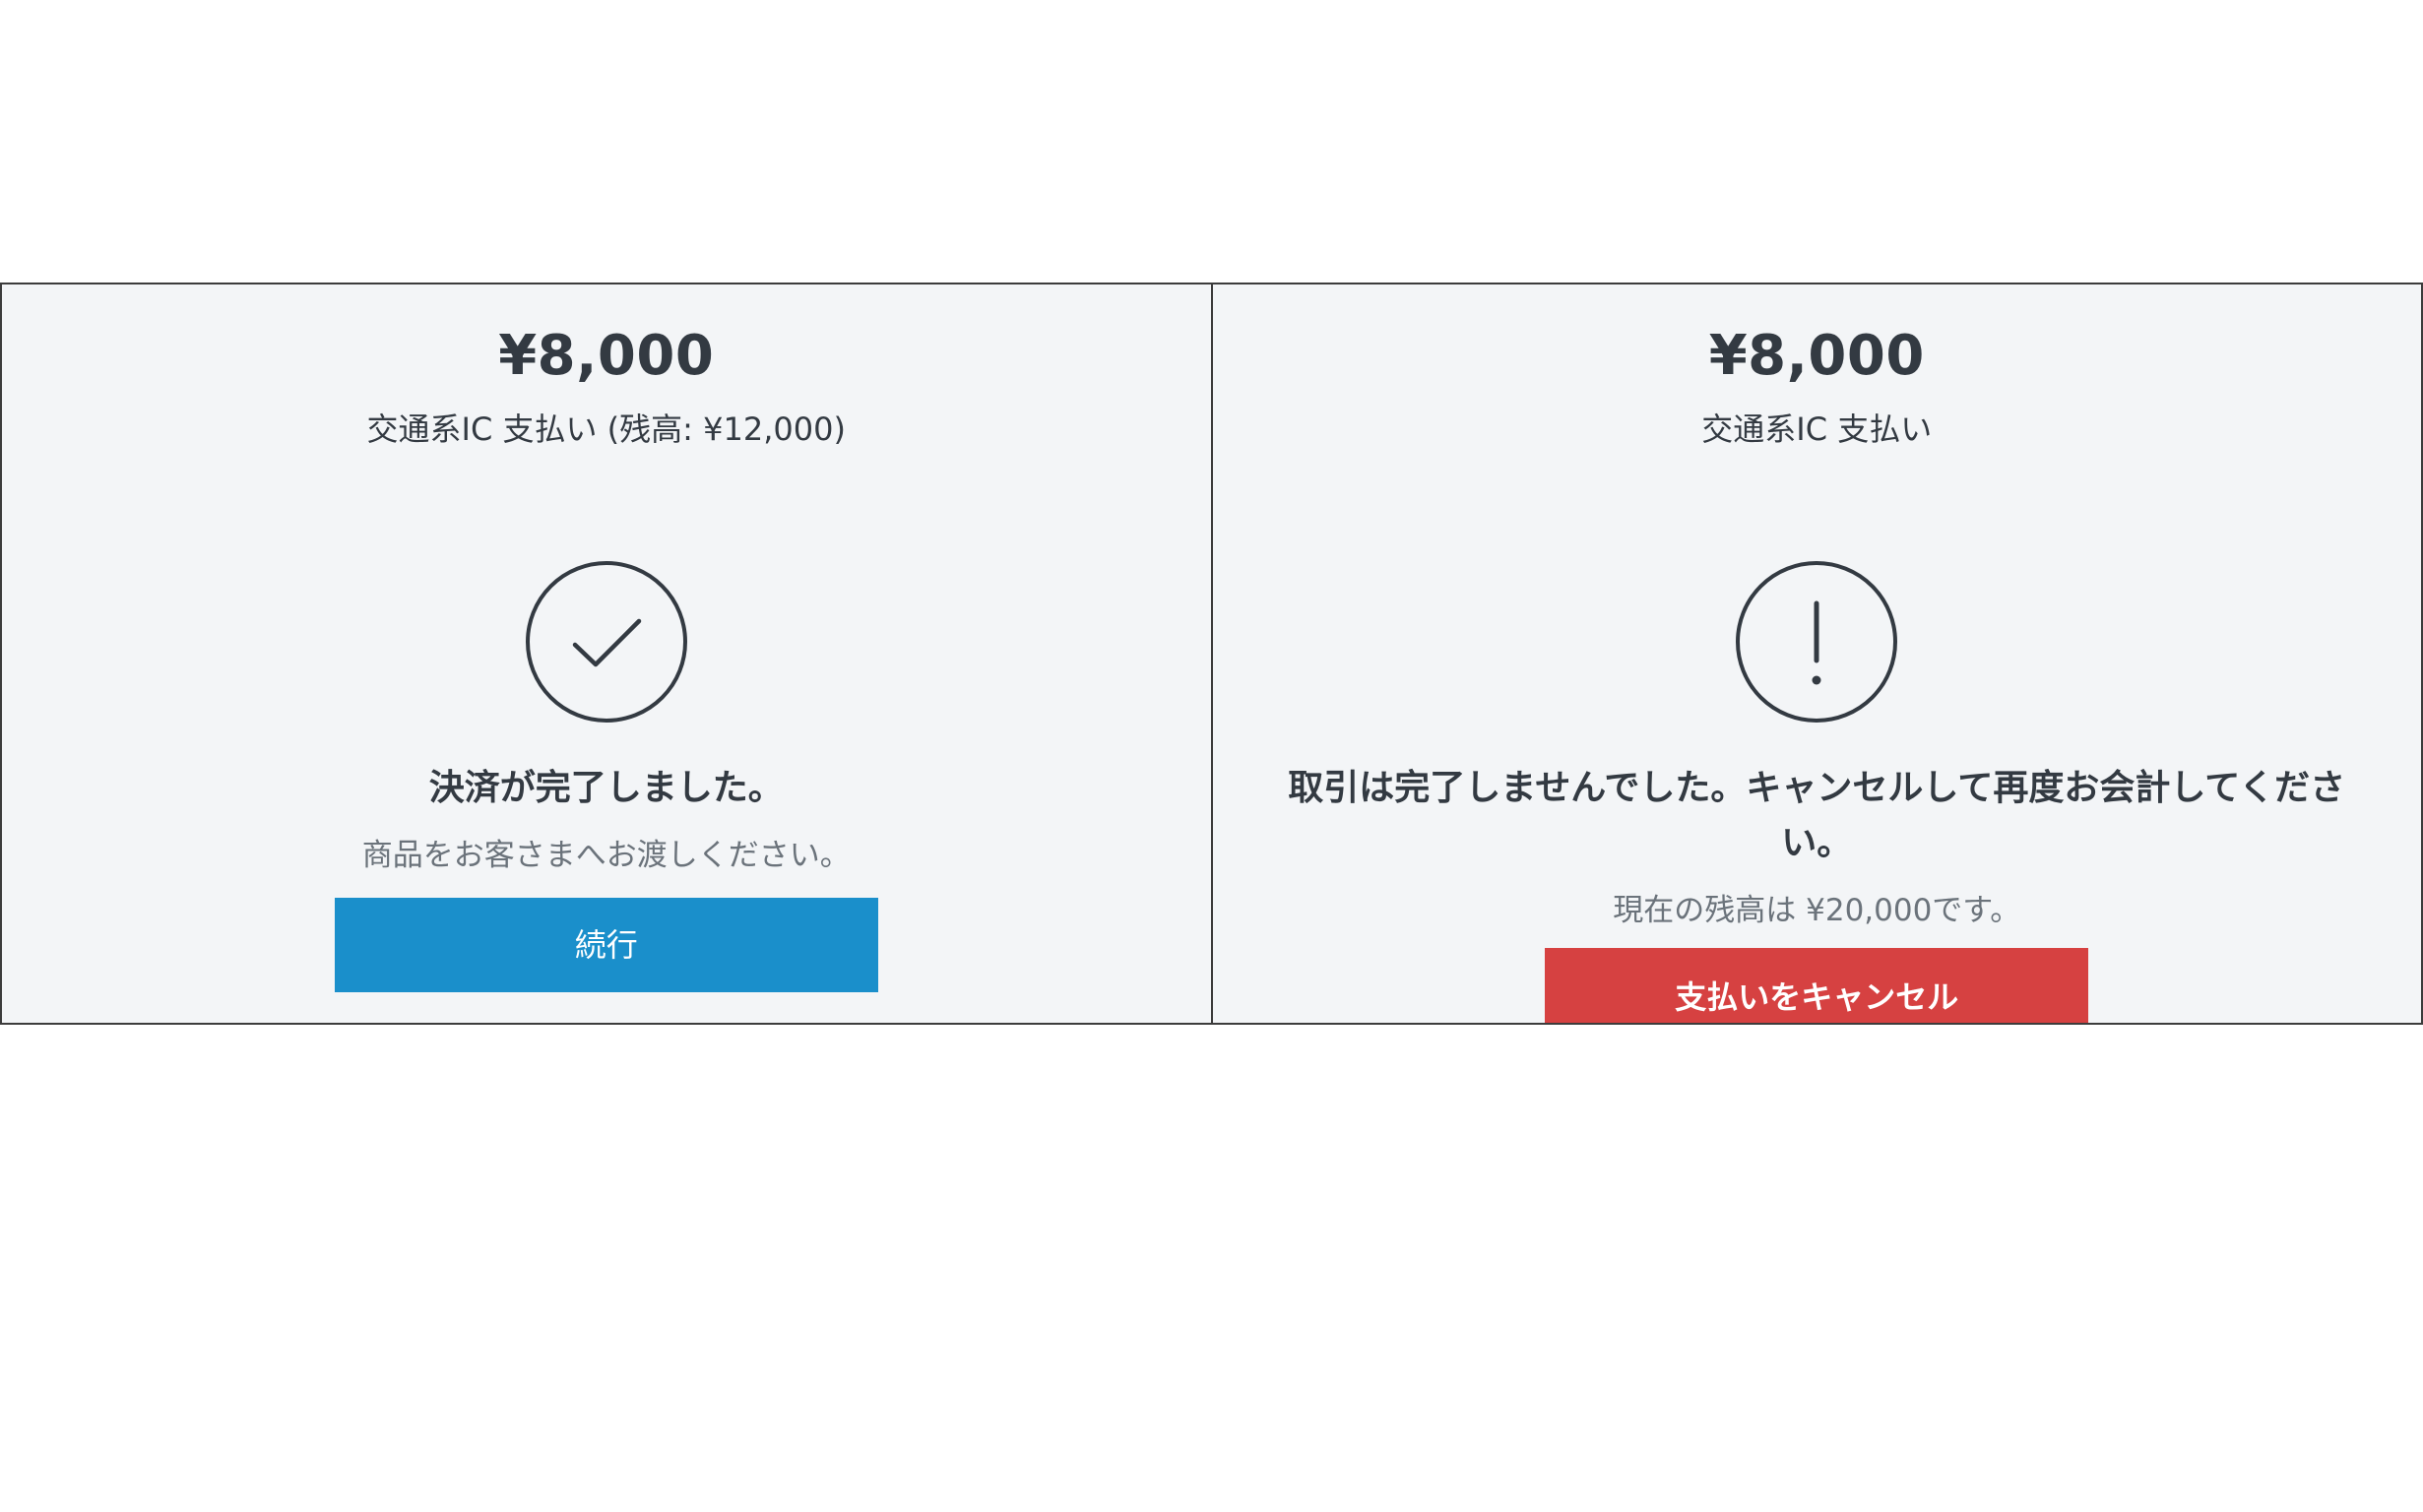  What do you see at coordinates (1816, 642) in the screenshot?
I see `exclamation-circle-icon` at bounding box center [1816, 642].